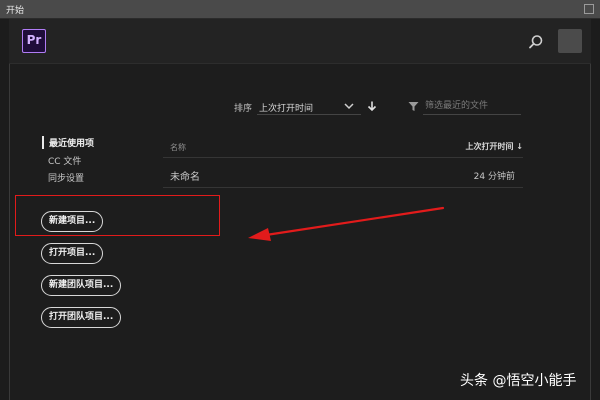 This screenshot has width=600, height=400. I want to click on watermark: 头条 @悟空小能手, so click(518, 381).